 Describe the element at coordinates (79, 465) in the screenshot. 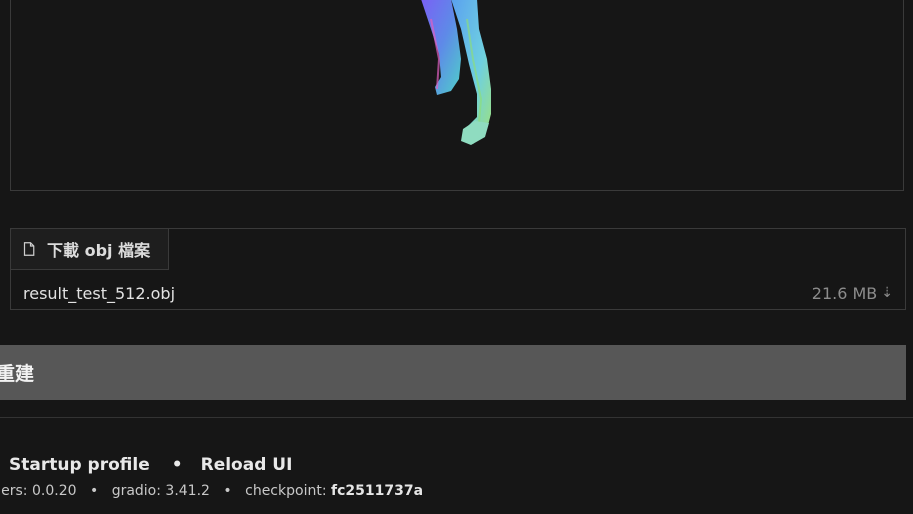

I see `startup-profile-link: Startup profile` at that location.